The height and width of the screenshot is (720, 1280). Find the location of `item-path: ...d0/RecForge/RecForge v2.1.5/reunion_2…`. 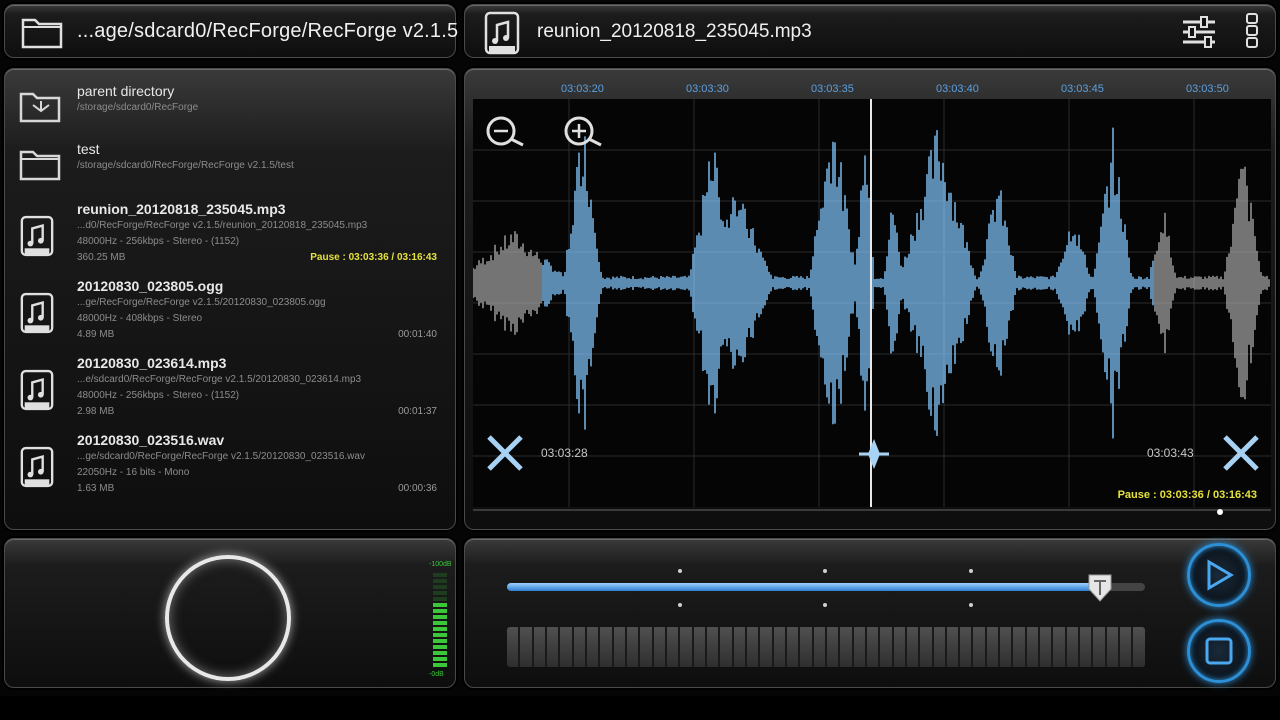

item-path: ...d0/RecForge/RecForge v2.1.5/reunion_2… is located at coordinates (222, 225).